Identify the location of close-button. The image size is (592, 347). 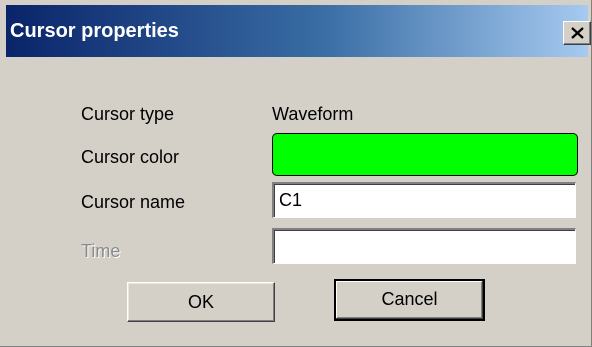
(577, 33).